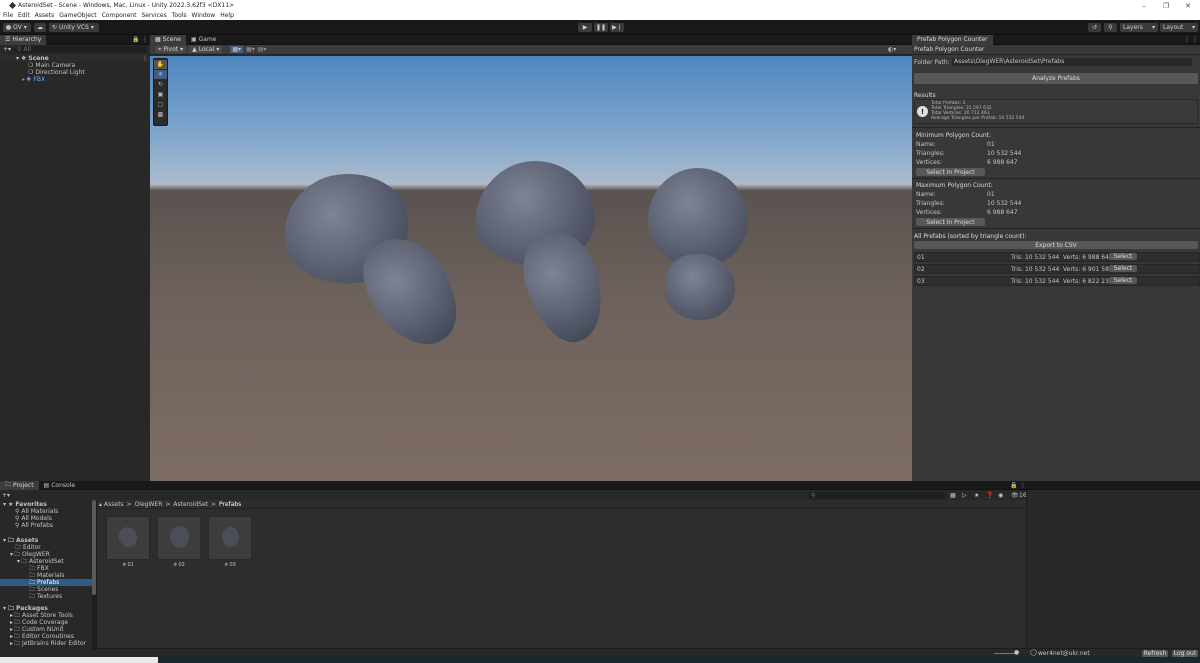  What do you see at coordinates (204, 40) in the screenshot?
I see `tab-game: ▣ Game` at bounding box center [204, 40].